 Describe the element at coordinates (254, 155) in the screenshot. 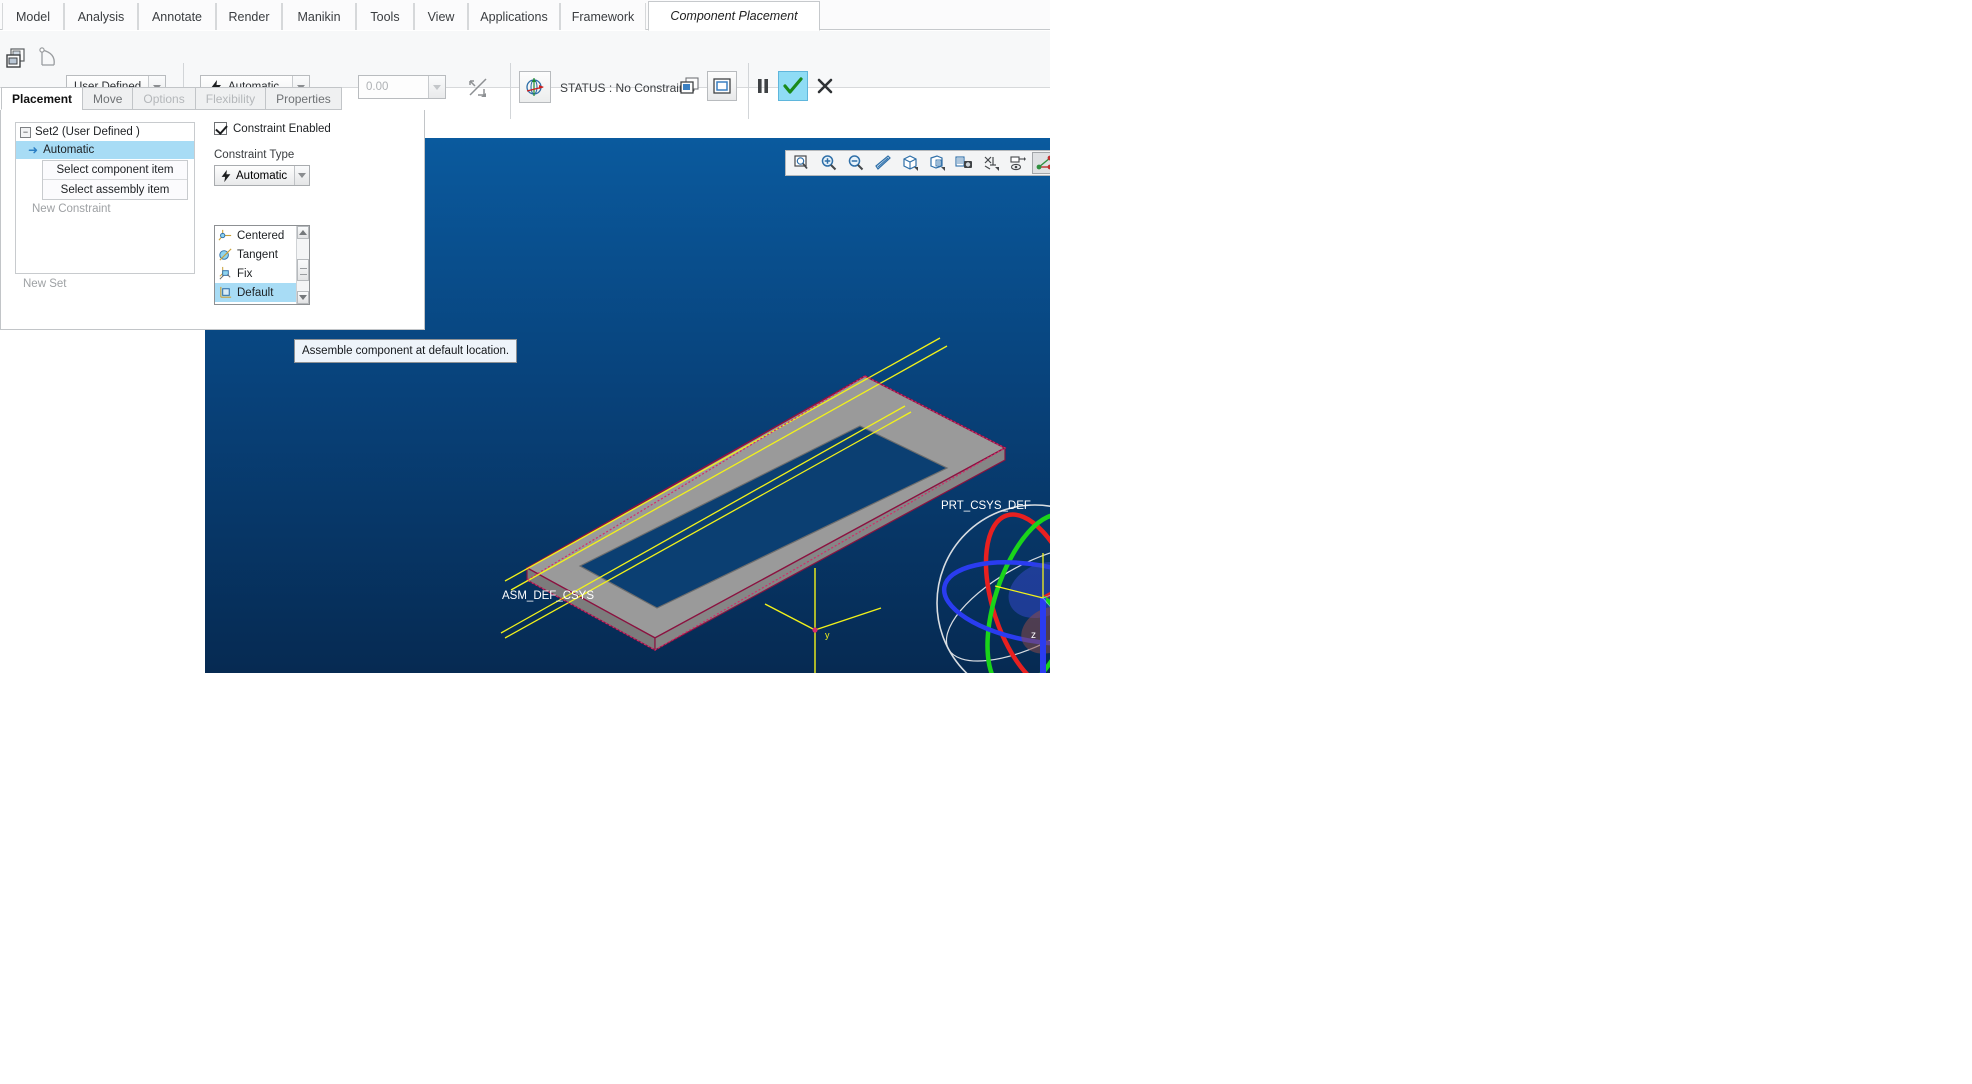

I see `constraint-type-label: Constraint Type` at that location.